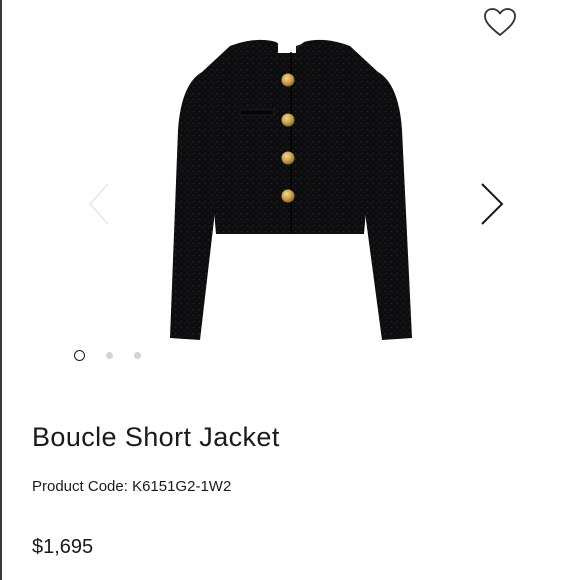 This screenshot has height=580, width=580. Describe the element at coordinates (63, 547) in the screenshot. I see `product-price: $1,695` at that location.